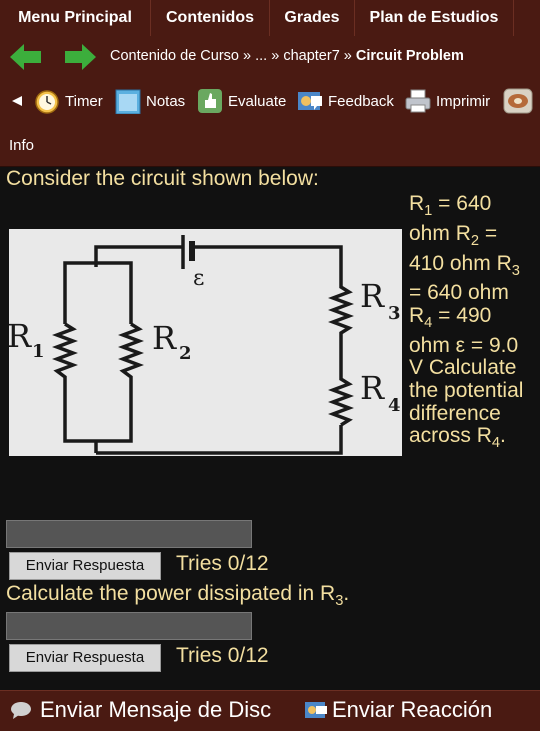 Image resolution: width=540 pixels, height=731 pixels. What do you see at coordinates (210, 18) in the screenshot?
I see `tab-contenidos: Contenidos` at bounding box center [210, 18].